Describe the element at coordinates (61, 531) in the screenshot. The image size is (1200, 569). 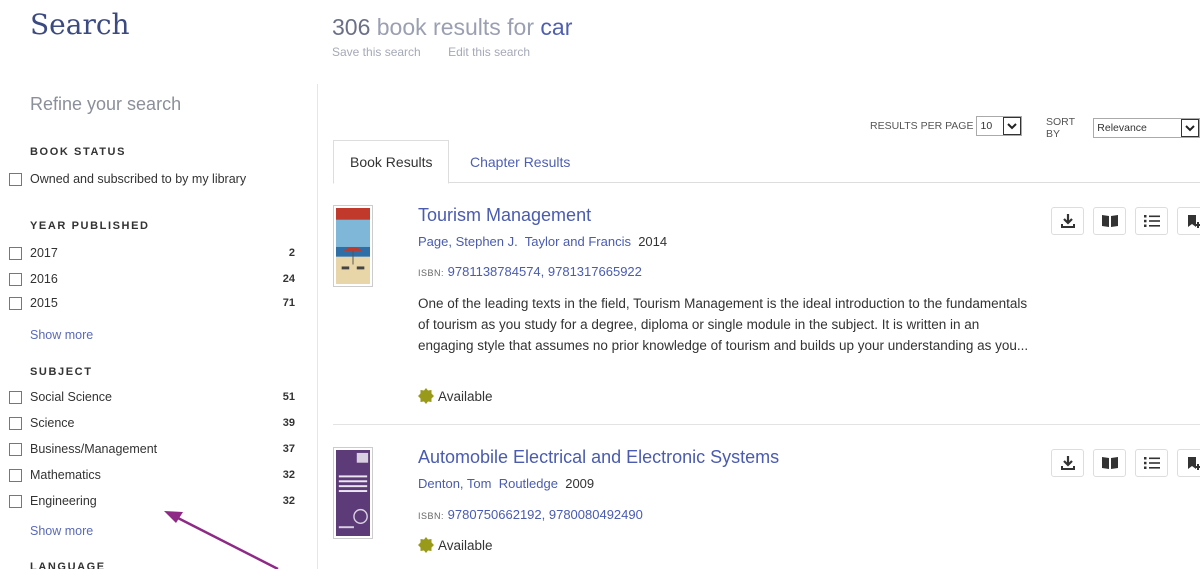
I see `show-more-subject-link: Show more` at that location.